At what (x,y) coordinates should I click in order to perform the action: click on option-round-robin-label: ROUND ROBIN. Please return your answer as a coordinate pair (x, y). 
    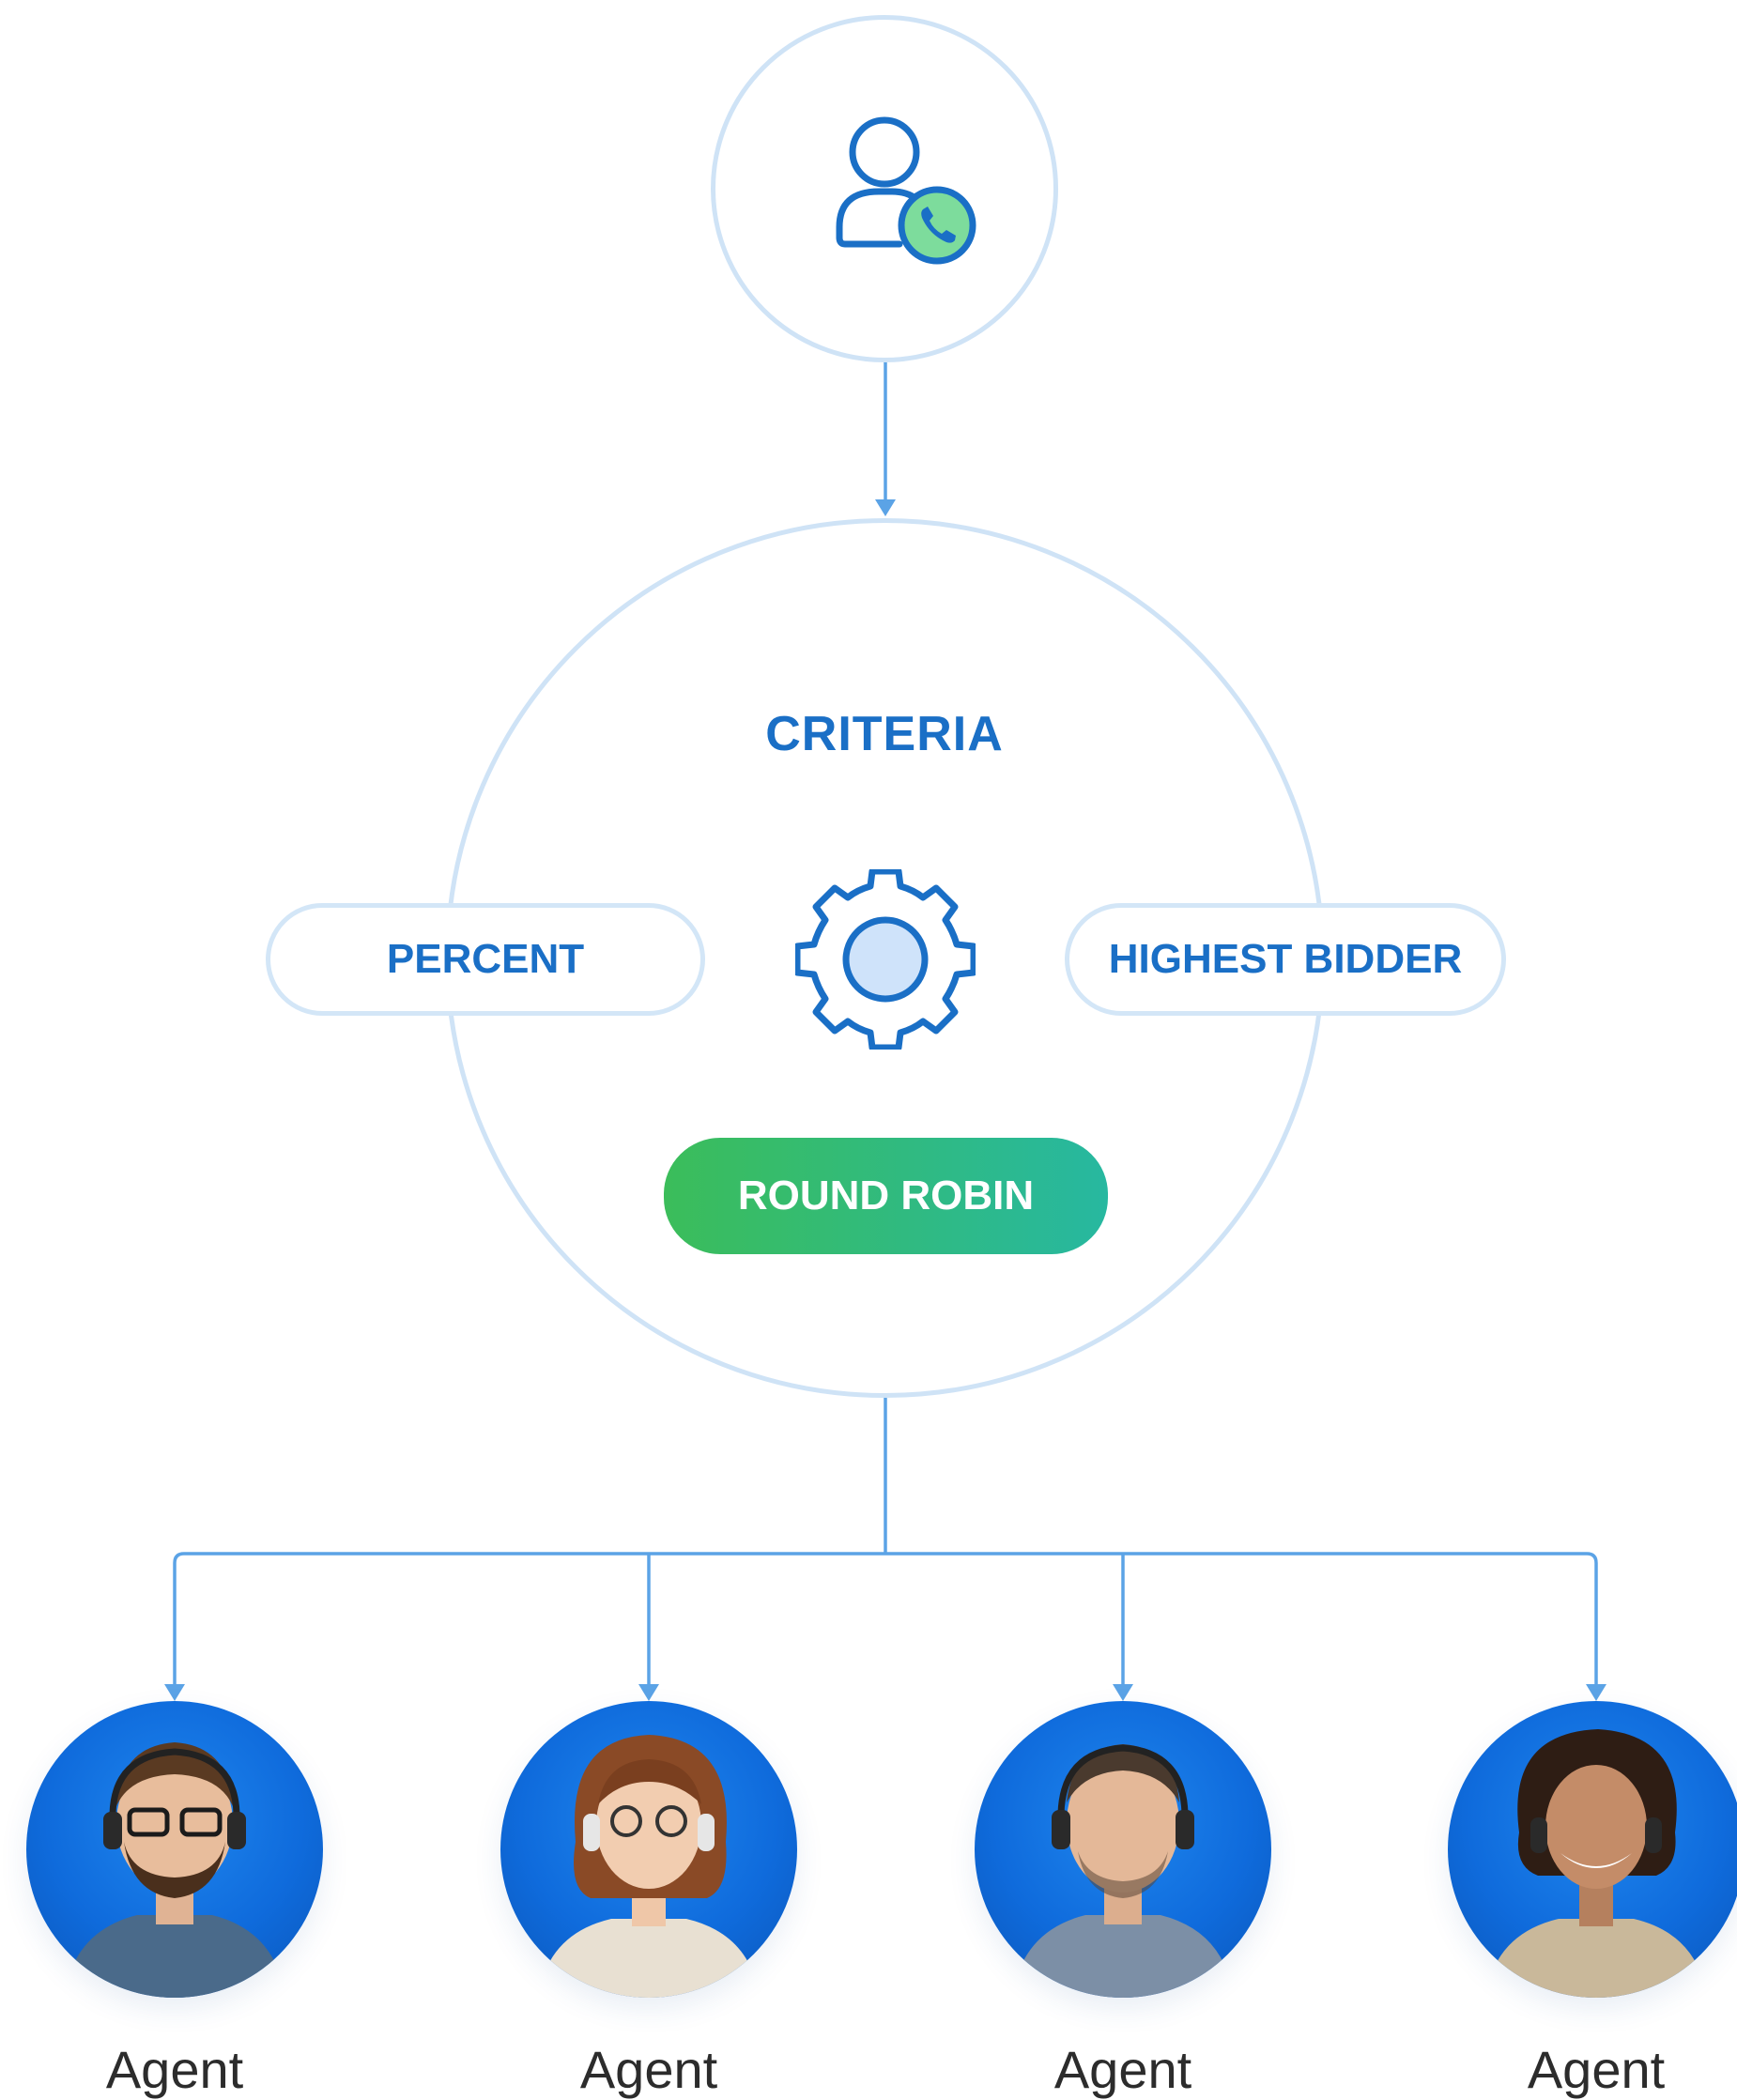
    Looking at the image, I should click on (886, 1196).